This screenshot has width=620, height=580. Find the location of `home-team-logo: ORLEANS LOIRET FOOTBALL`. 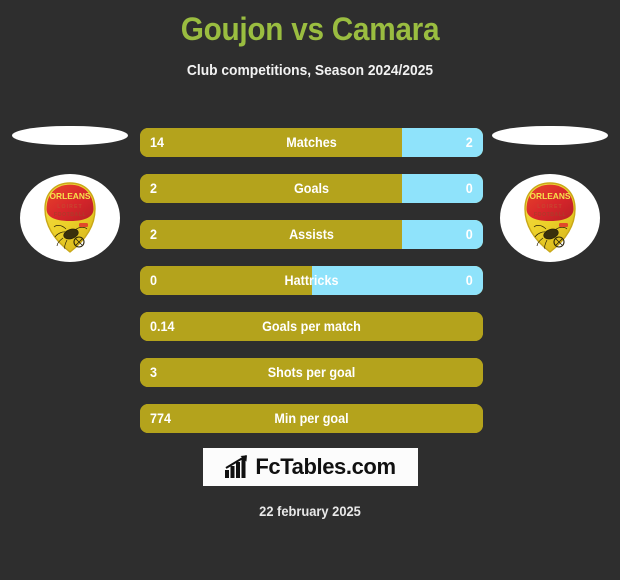

home-team-logo: ORLEANS LOIRET FOOTBALL is located at coordinates (70, 194).